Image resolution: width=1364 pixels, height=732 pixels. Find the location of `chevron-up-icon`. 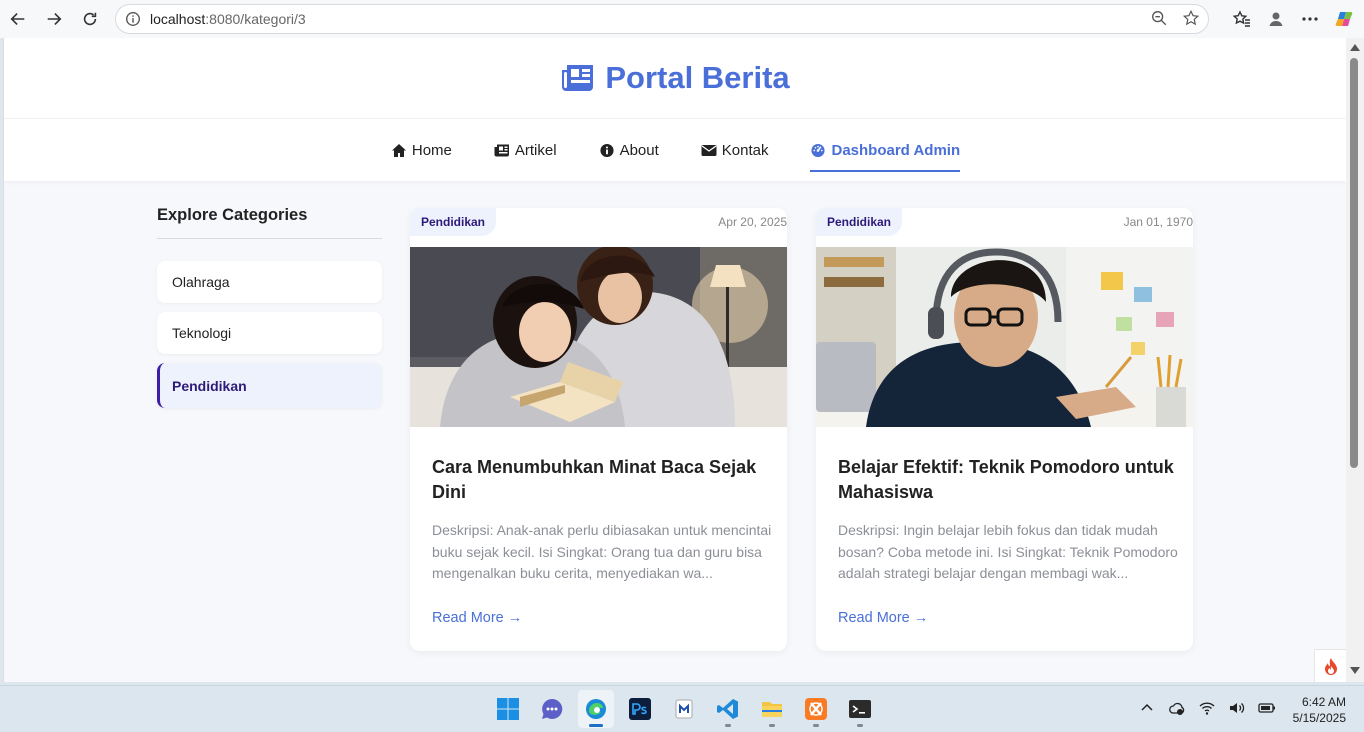

chevron-up-icon is located at coordinates (1147, 708).